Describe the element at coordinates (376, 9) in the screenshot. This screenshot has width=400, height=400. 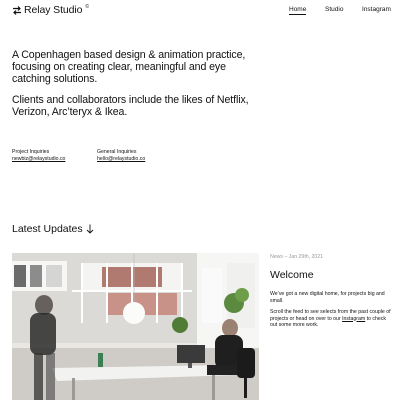
I see `nav-instagram: Instagram` at that location.